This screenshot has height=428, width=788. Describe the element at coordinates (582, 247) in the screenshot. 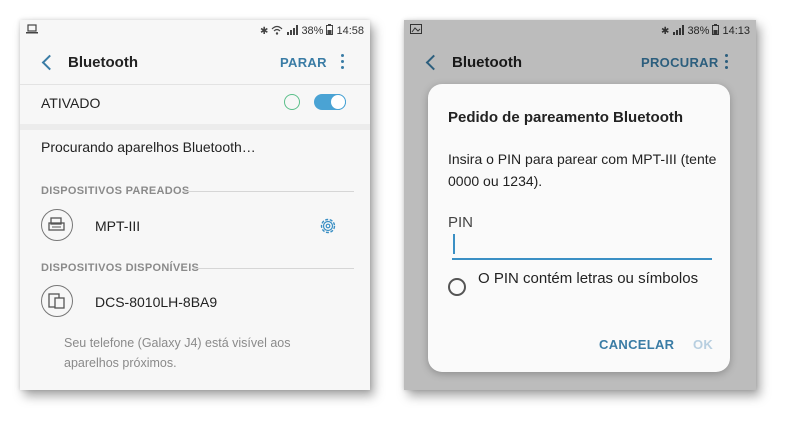

I see `pin-input` at that location.